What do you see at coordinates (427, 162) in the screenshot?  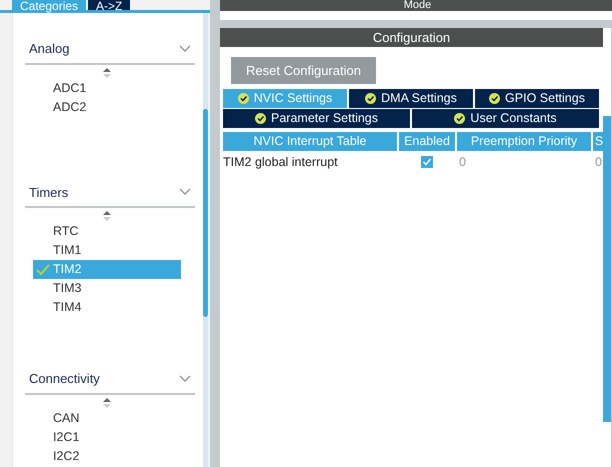 I see `checkbox` at bounding box center [427, 162].